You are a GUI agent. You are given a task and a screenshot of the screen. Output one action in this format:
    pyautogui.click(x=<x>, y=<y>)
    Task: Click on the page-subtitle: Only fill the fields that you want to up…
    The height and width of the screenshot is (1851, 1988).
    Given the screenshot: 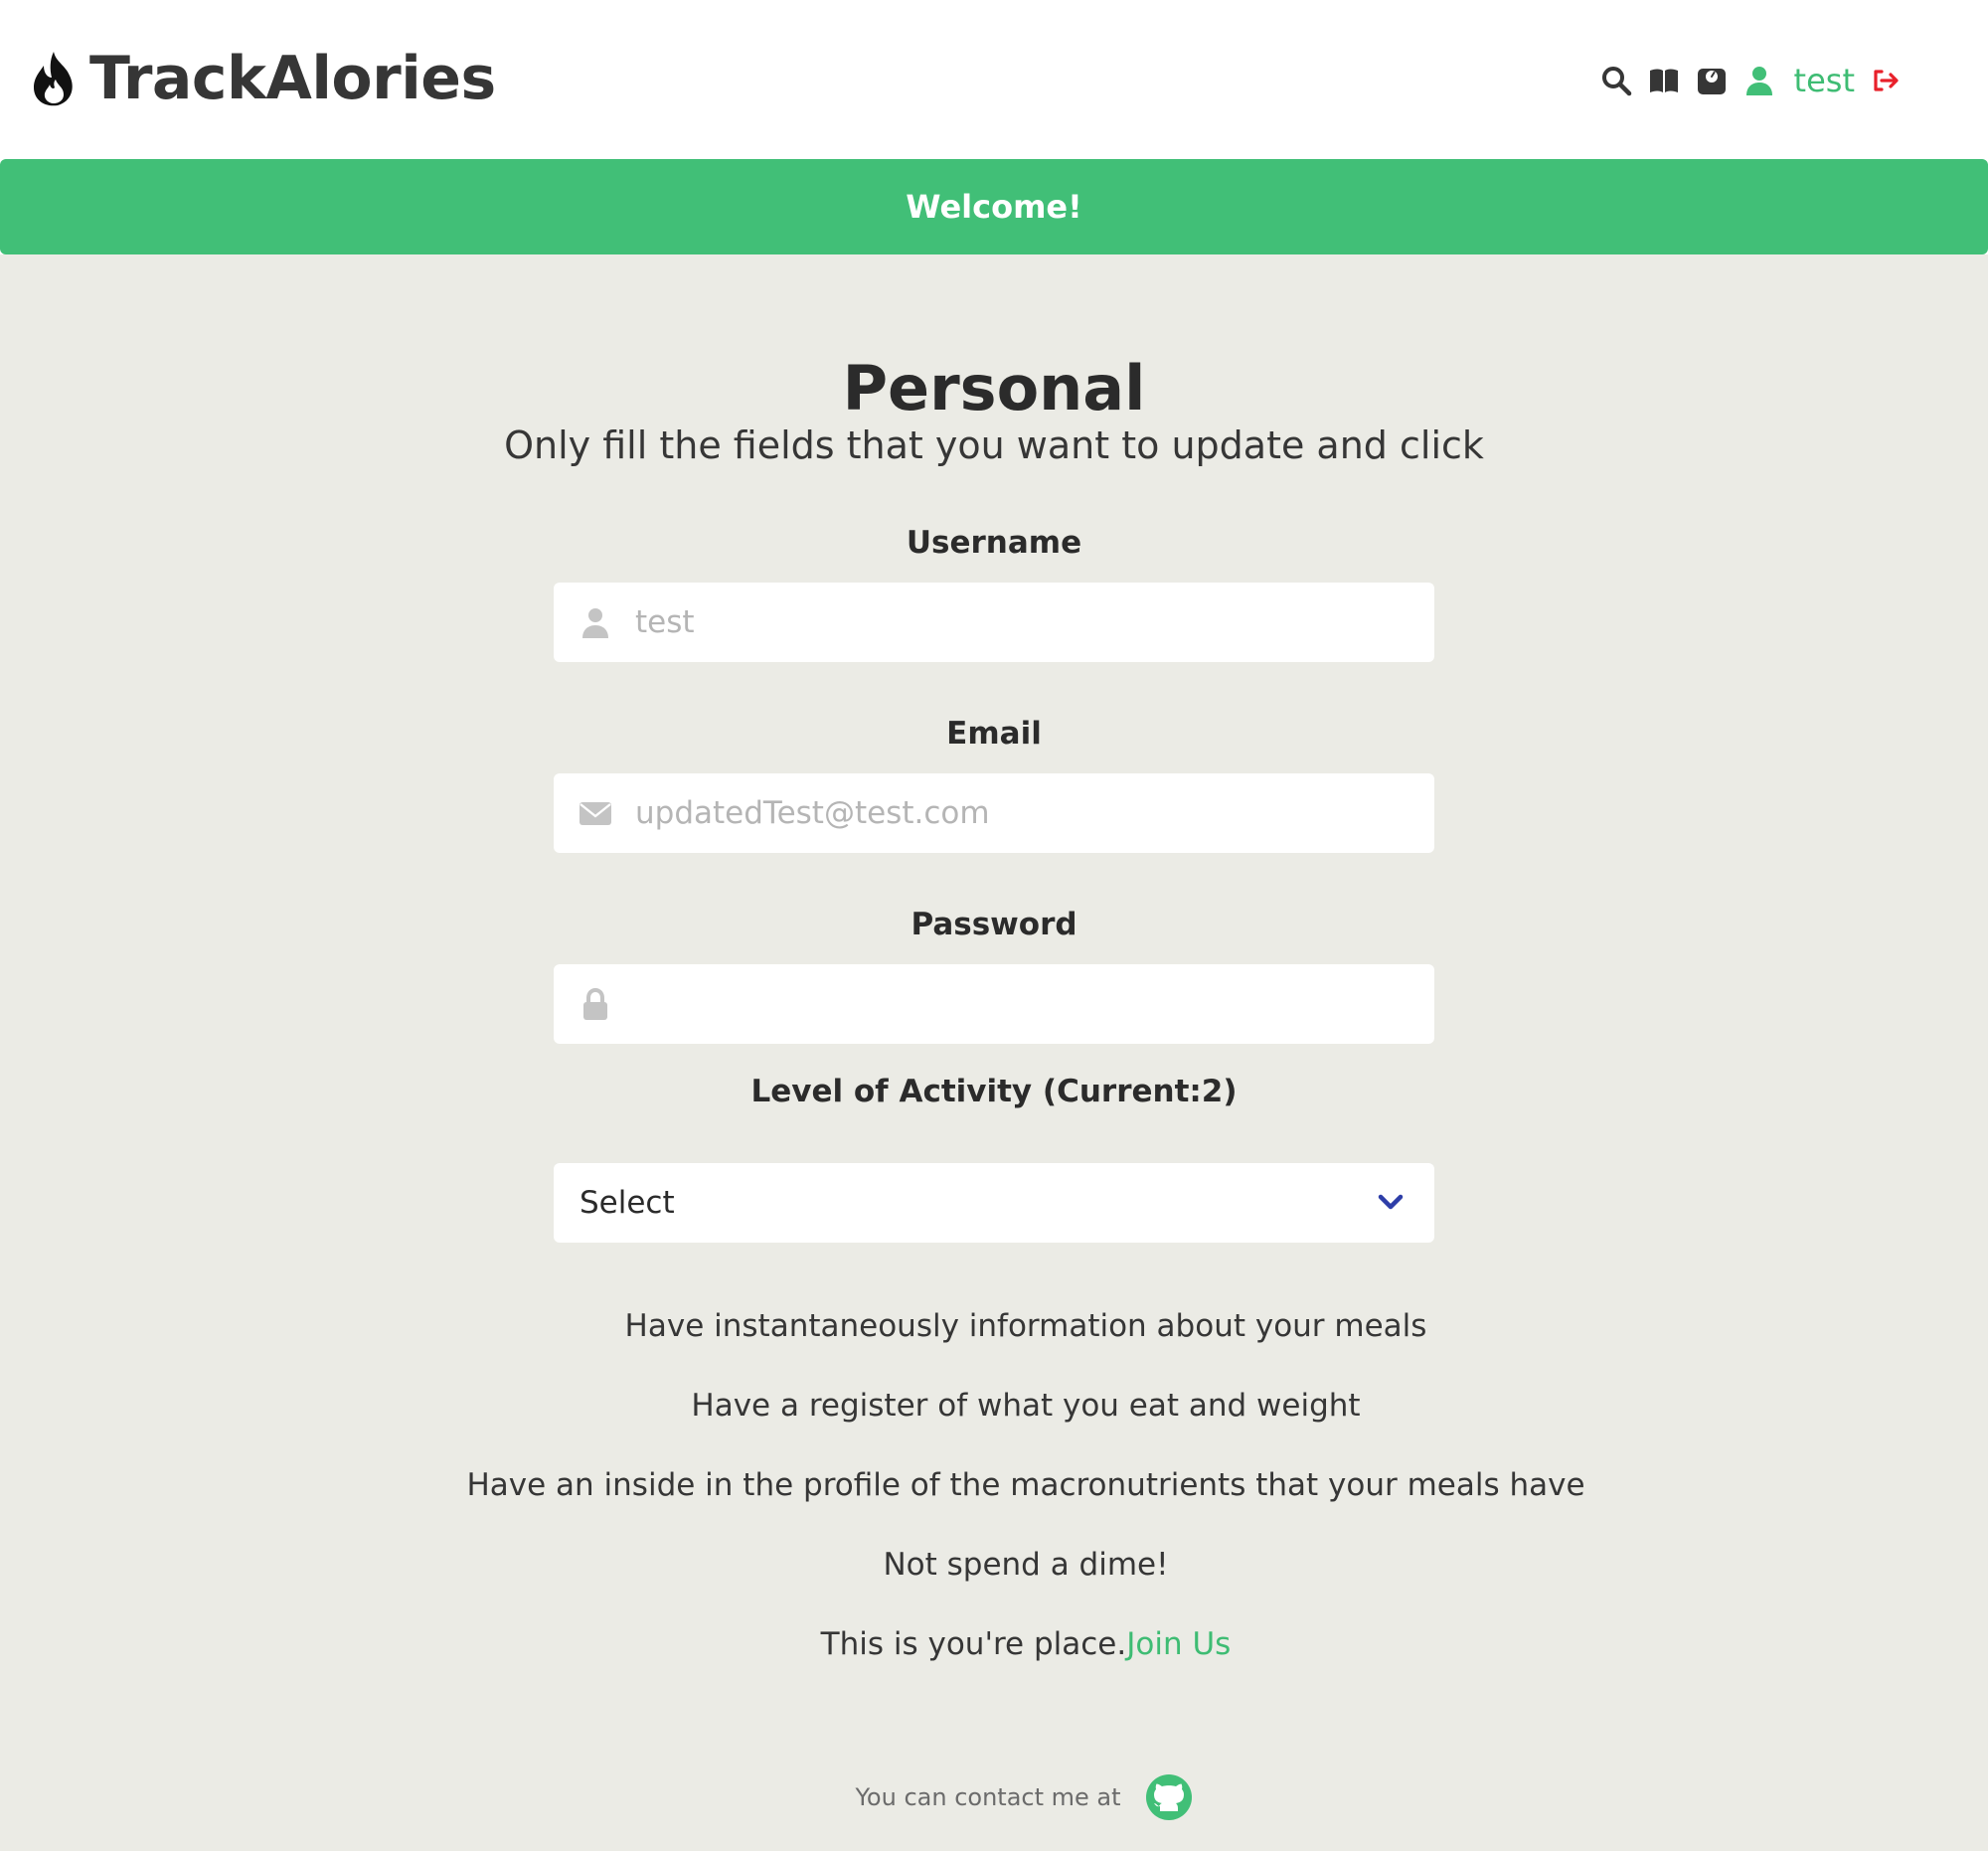 What is the action you would take?
    pyautogui.click(x=994, y=445)
    